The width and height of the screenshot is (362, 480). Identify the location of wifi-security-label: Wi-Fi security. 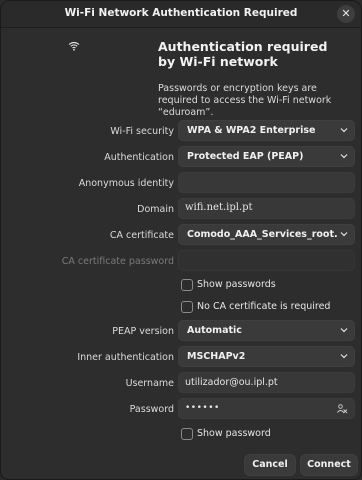
(142, 131).